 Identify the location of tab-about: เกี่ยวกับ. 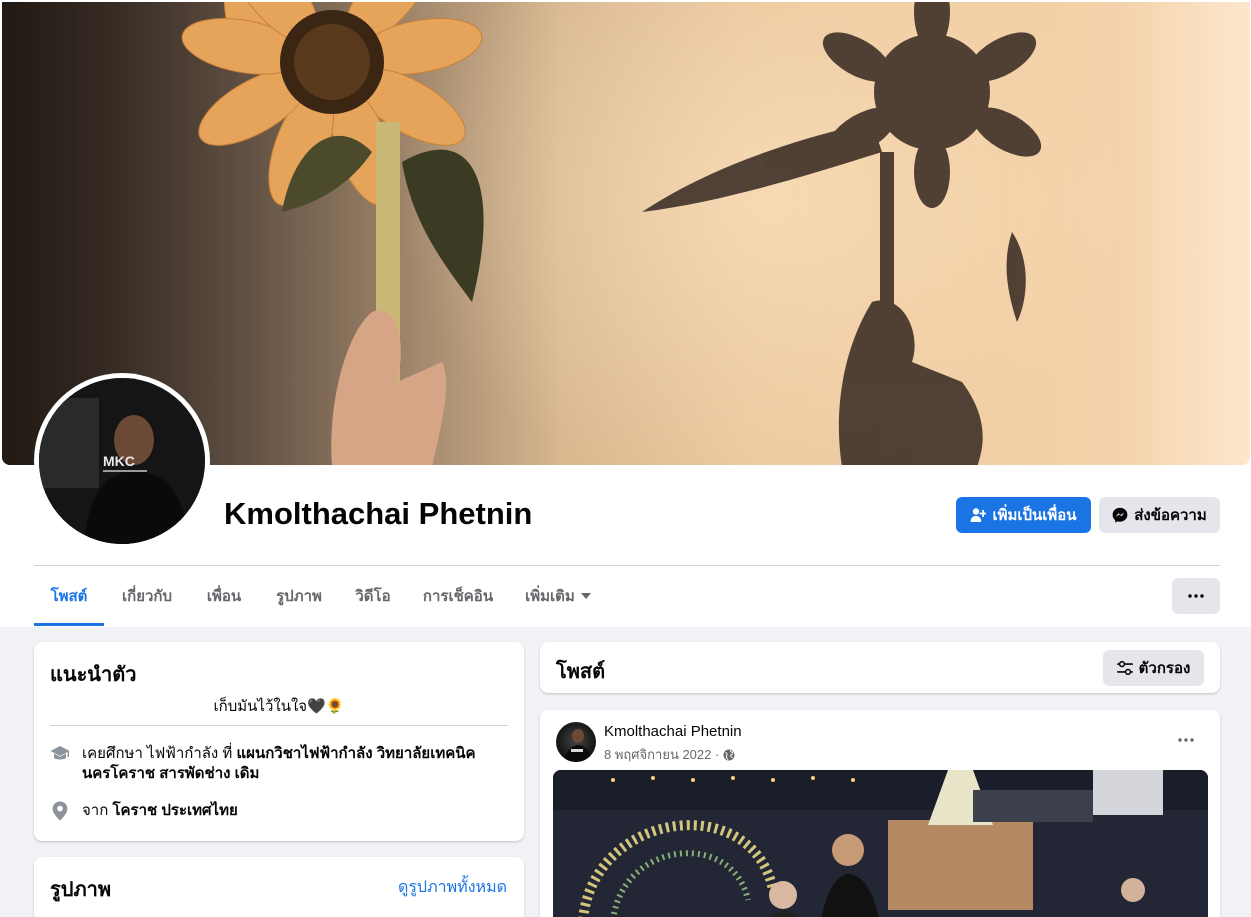
(147, 596).